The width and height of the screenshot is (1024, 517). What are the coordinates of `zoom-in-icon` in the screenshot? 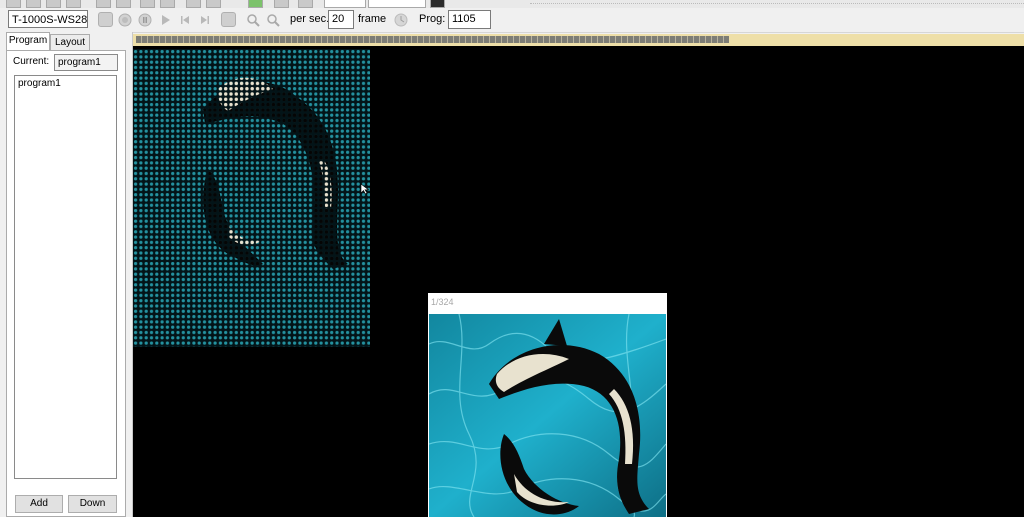 It's located at (252, 19).